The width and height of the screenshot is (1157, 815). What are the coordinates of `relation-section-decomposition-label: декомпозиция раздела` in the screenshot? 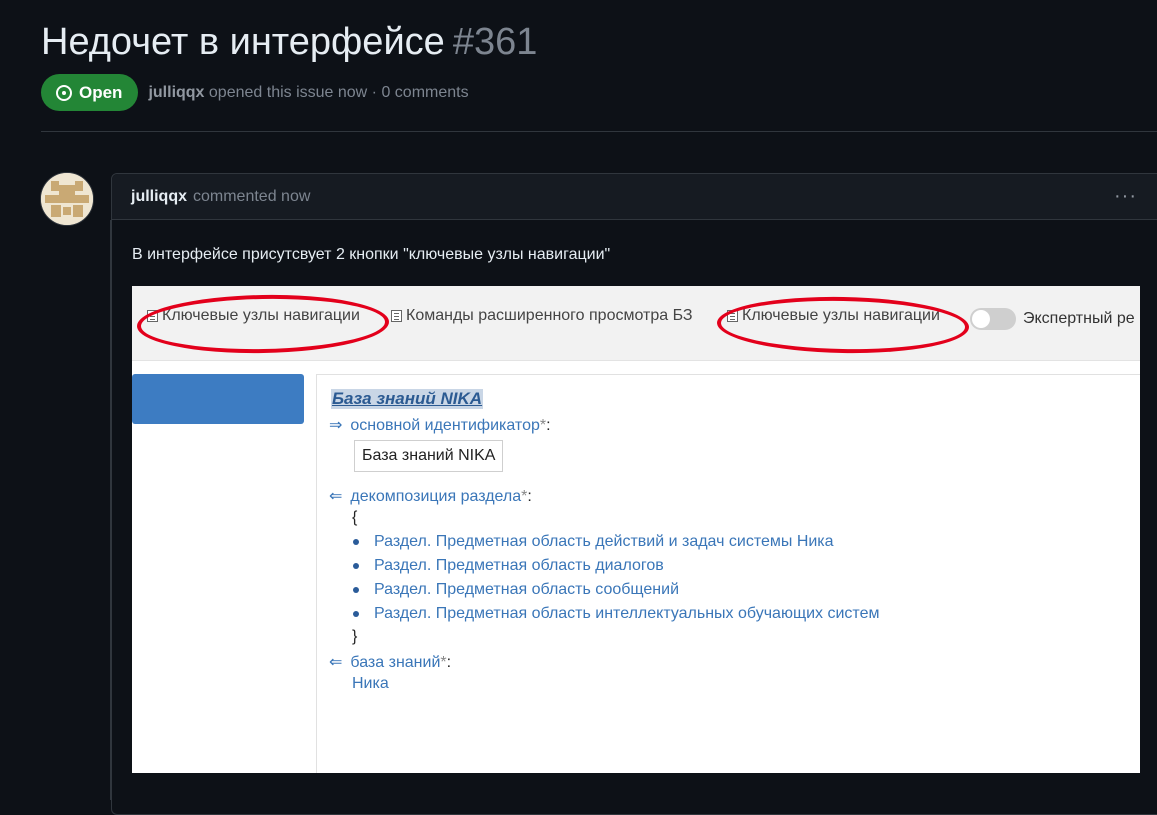 It's located at (436, 496).